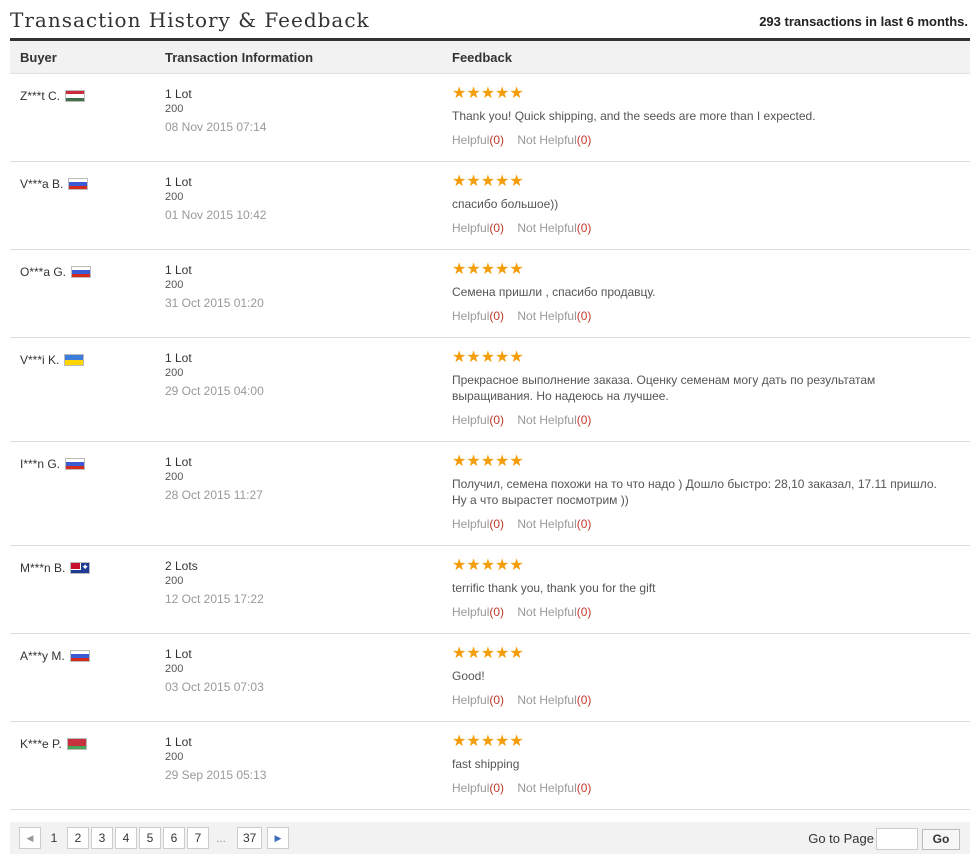  What do you see at coordinates (102, 838) in the screenshot?
I see `page-button-3: 3` at bounding box center [102, 838].